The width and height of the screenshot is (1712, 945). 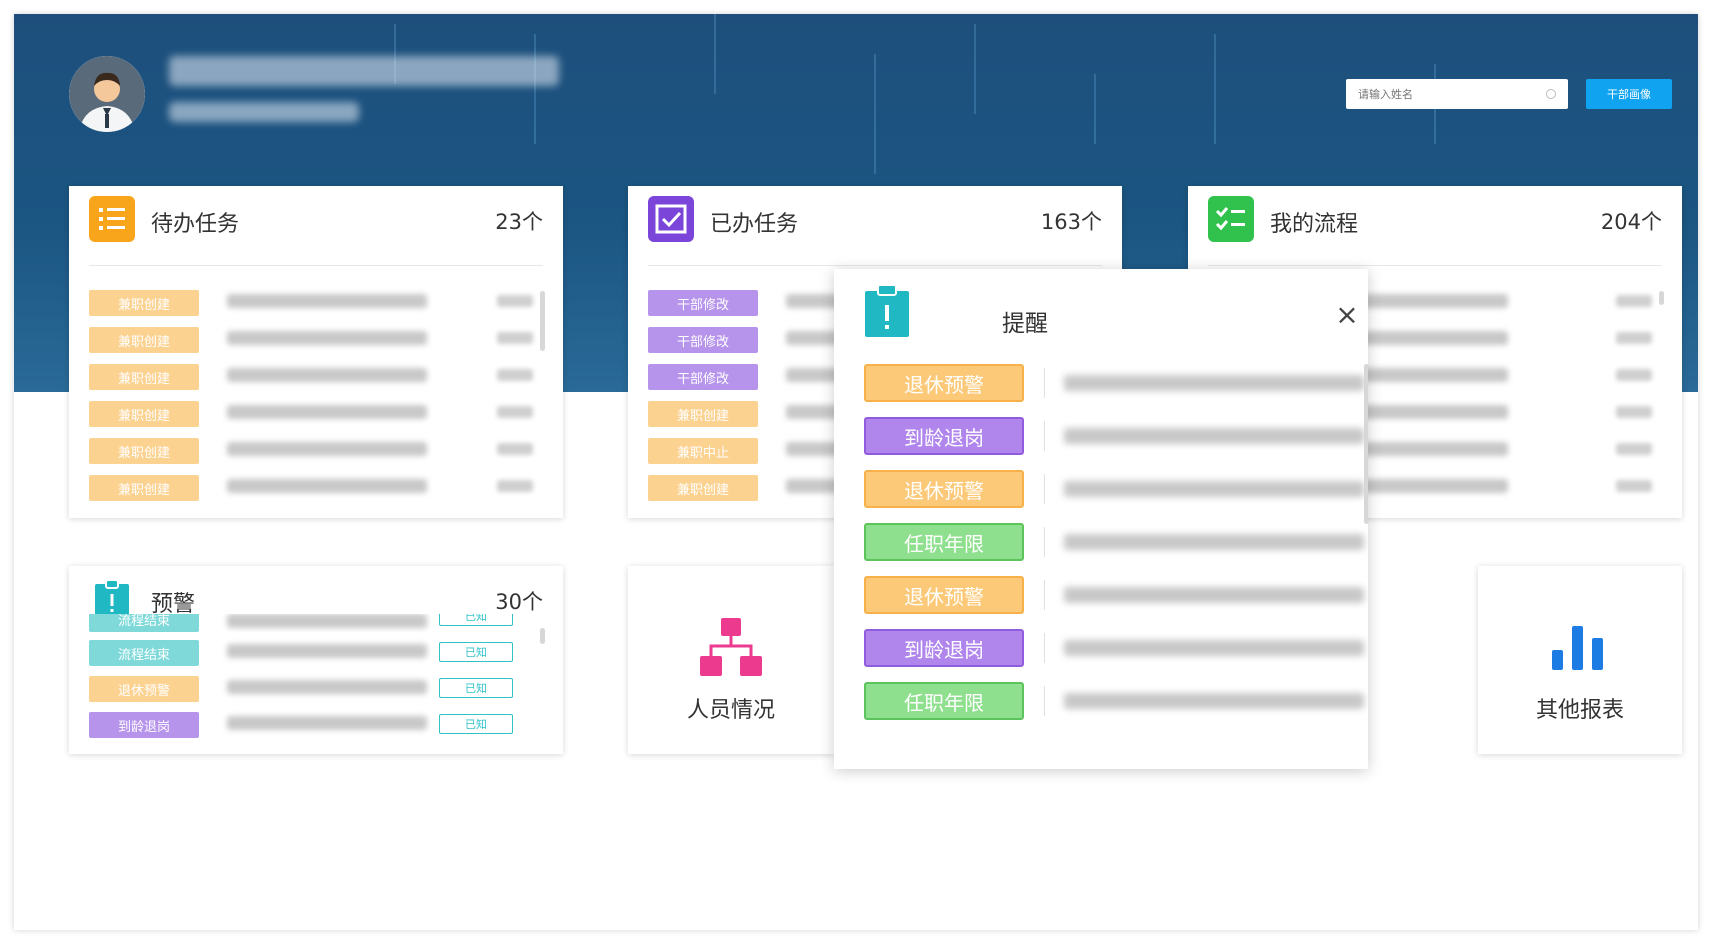 I want to click on warning-card: 预警 30个 流程结束 已知 流程结束 已知 退休预警 已知 到龄退岗 已知, so click(x=316, y=660).